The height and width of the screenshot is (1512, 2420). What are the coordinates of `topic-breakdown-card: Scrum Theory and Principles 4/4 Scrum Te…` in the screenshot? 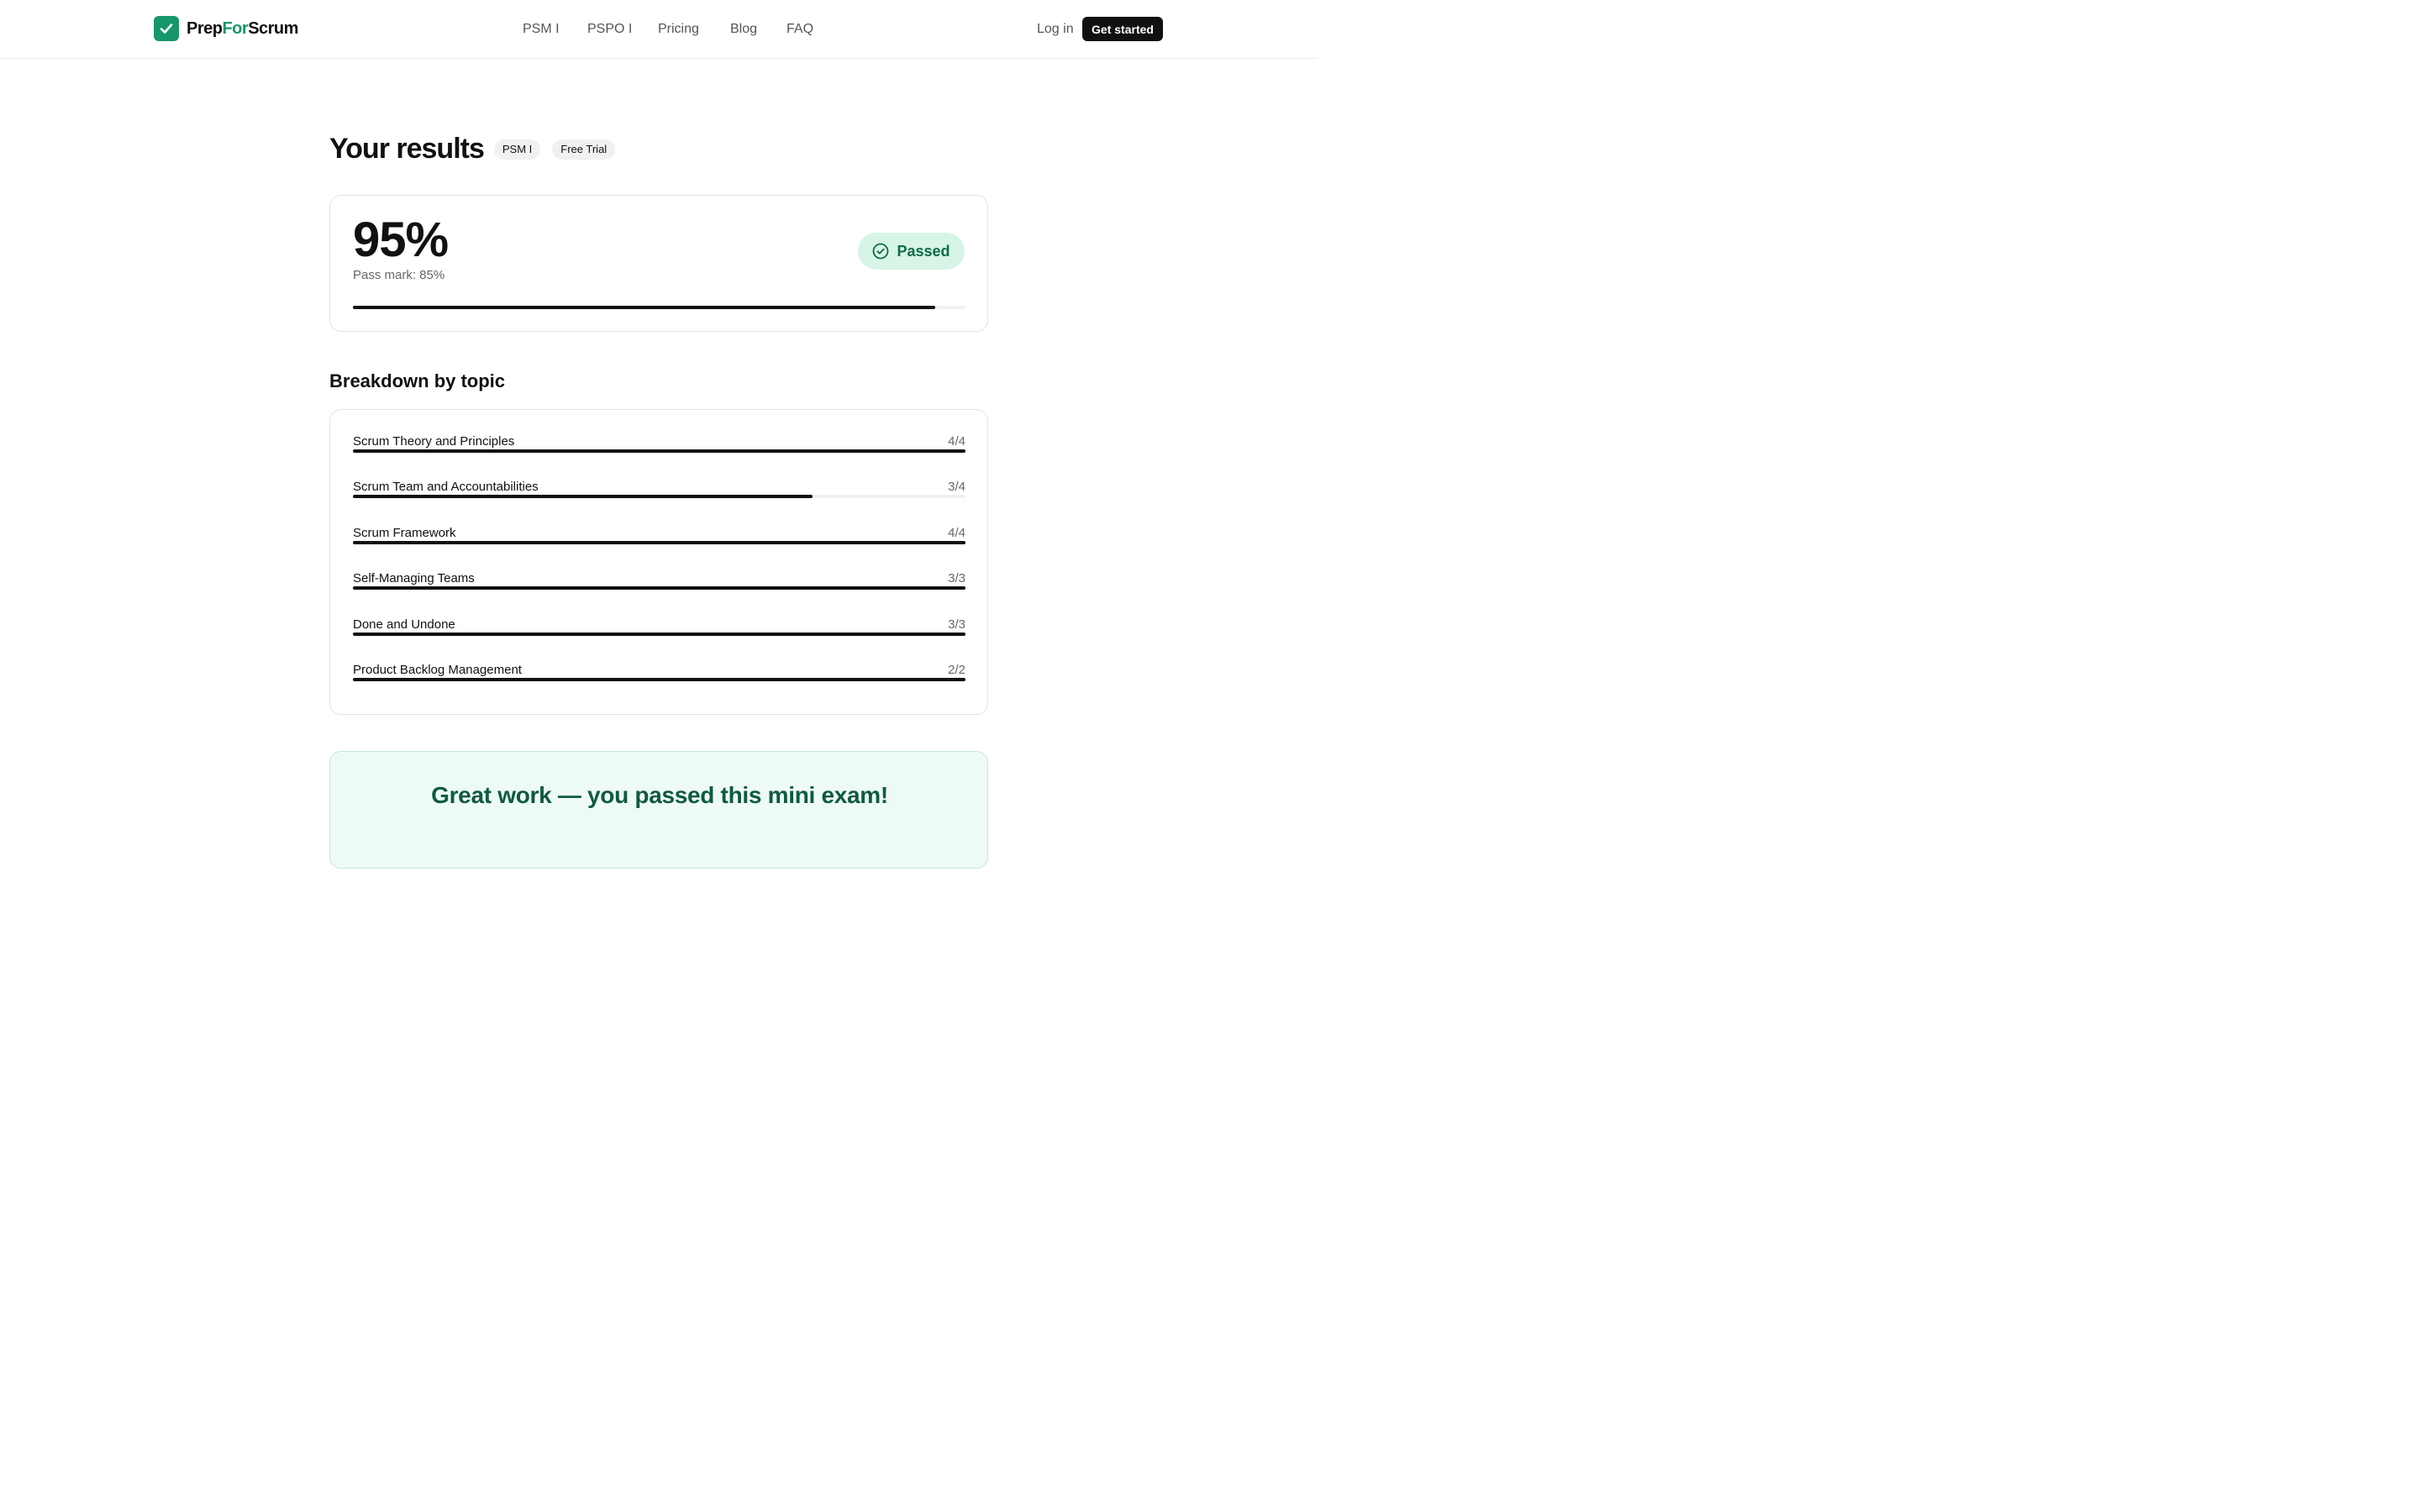 It's located at (658, 562).